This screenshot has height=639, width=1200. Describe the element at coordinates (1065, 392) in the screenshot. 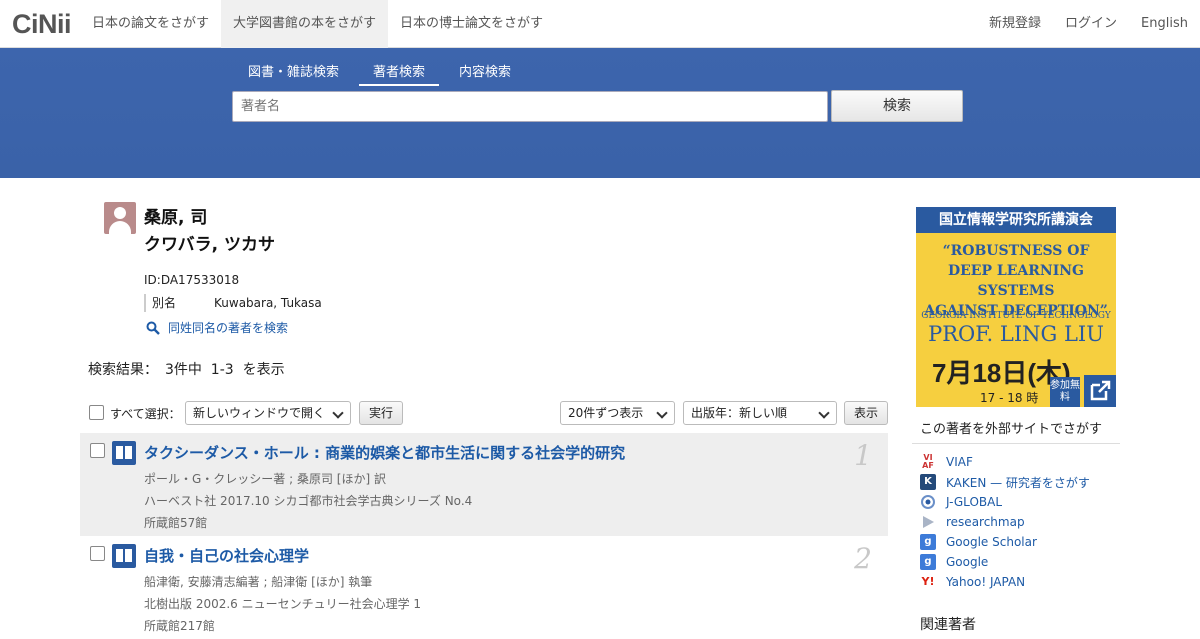

I see `banner-free-badge: 参加無料` at that location.